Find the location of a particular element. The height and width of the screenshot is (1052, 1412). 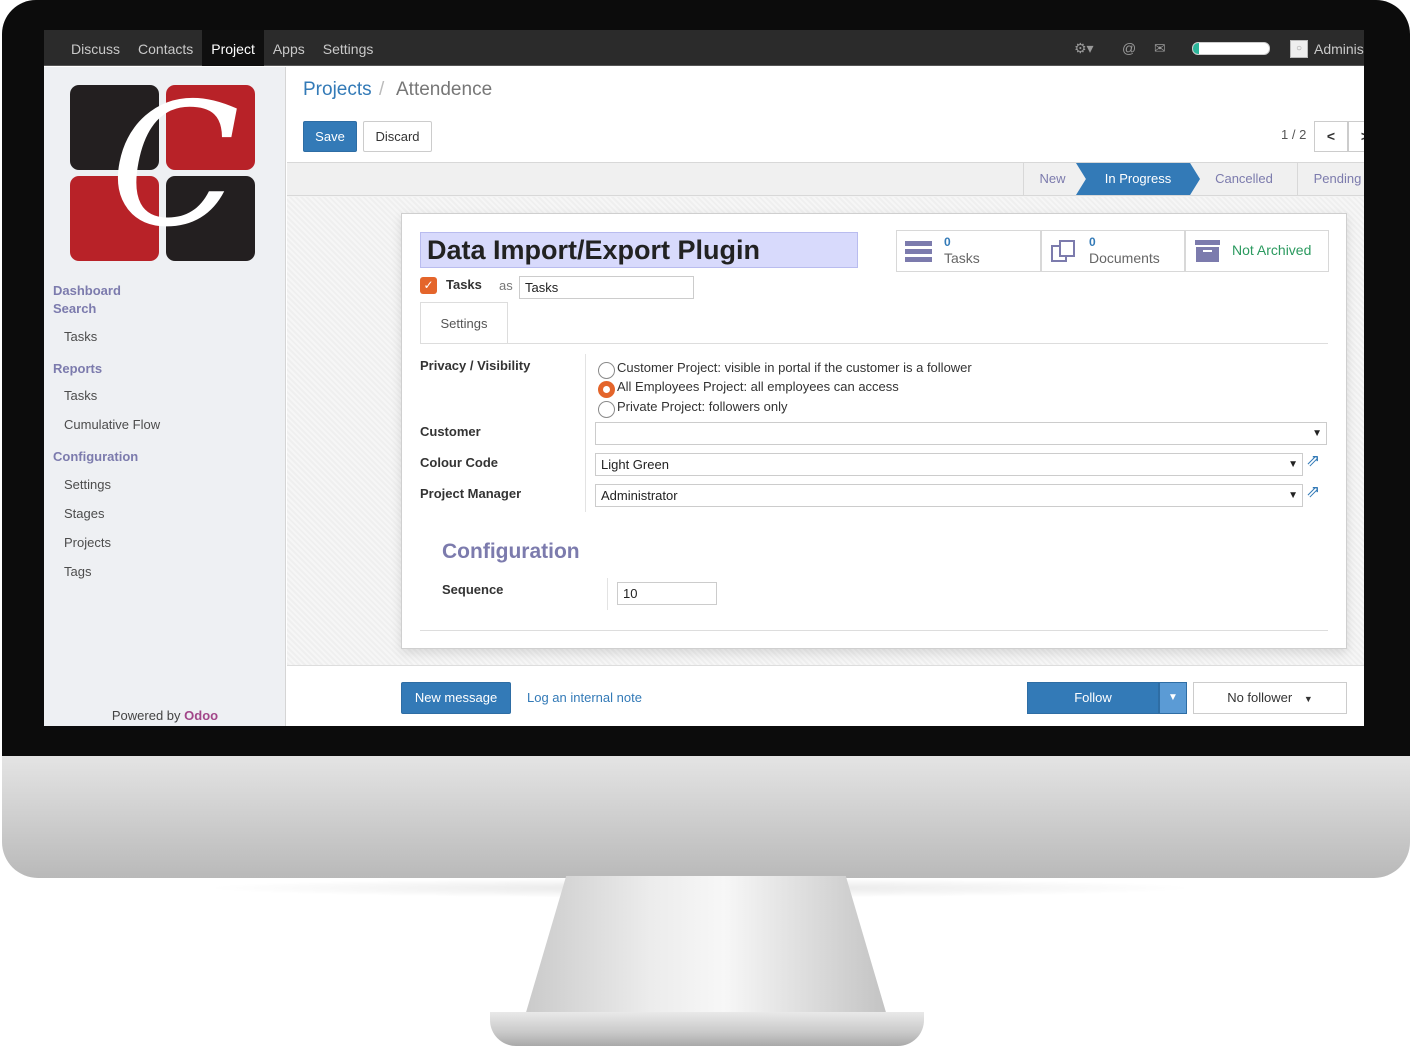

sidebar-section-configuration: Configuration is located at coordinates (95, 456).